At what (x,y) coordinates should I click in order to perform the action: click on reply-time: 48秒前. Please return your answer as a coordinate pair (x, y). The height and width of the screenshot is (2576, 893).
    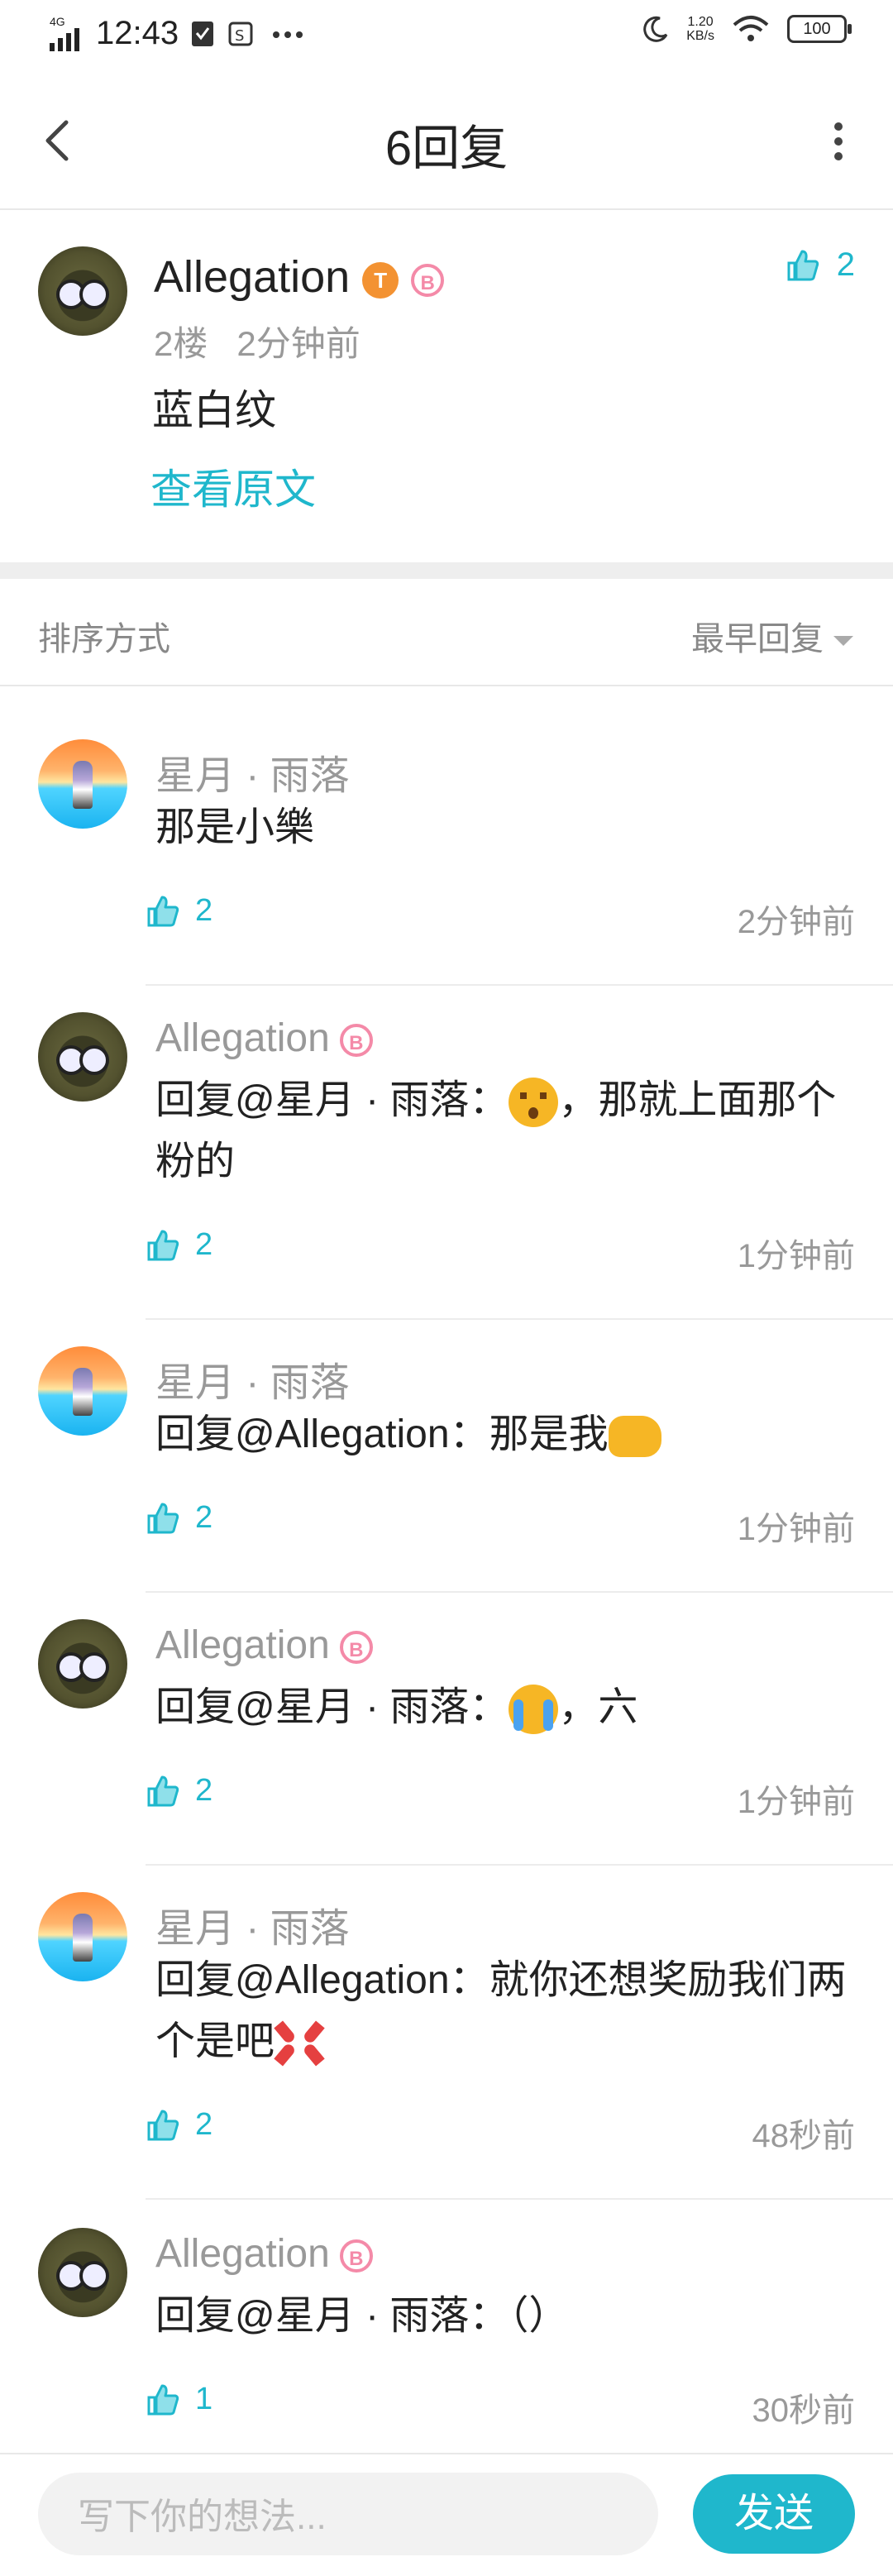
    Looking at the image, I should click on (804, 2136).